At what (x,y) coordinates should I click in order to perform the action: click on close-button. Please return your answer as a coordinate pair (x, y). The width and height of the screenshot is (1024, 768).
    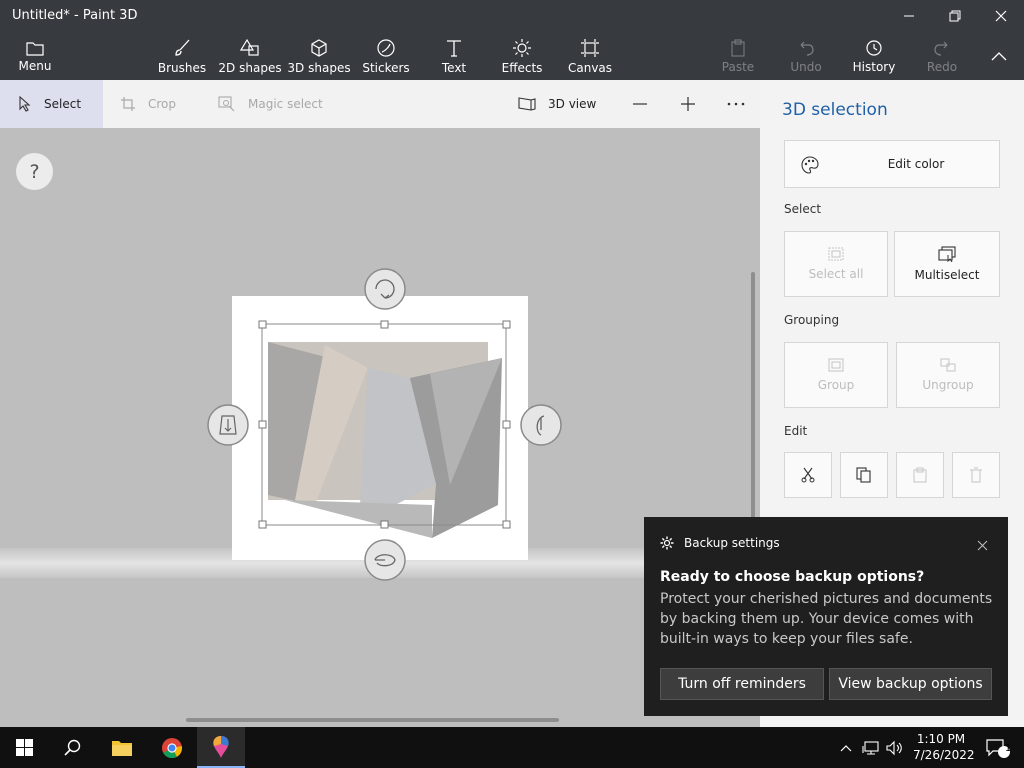
    Looking at the image, I should click on (1001, 16).